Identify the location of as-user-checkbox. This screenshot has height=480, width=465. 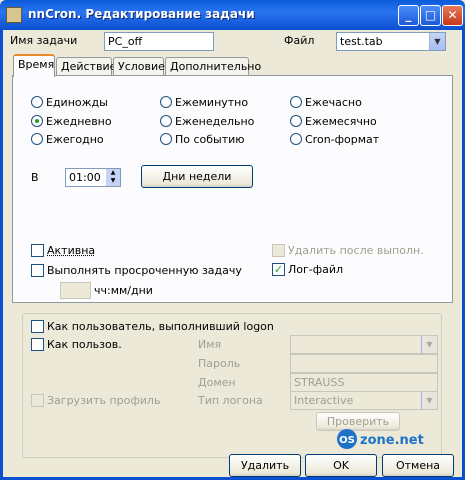
(37, 344).